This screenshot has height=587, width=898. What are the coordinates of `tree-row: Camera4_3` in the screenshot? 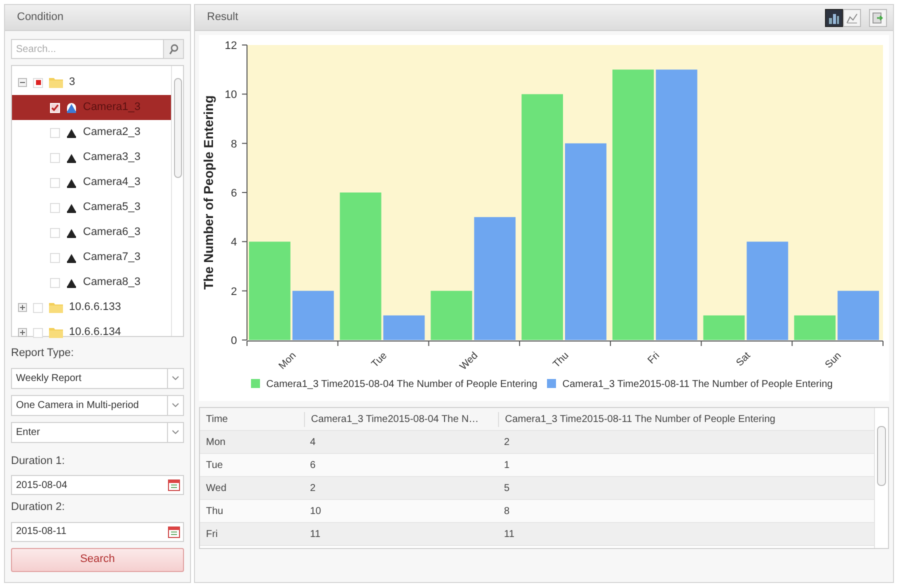 It's located at (91, 182).